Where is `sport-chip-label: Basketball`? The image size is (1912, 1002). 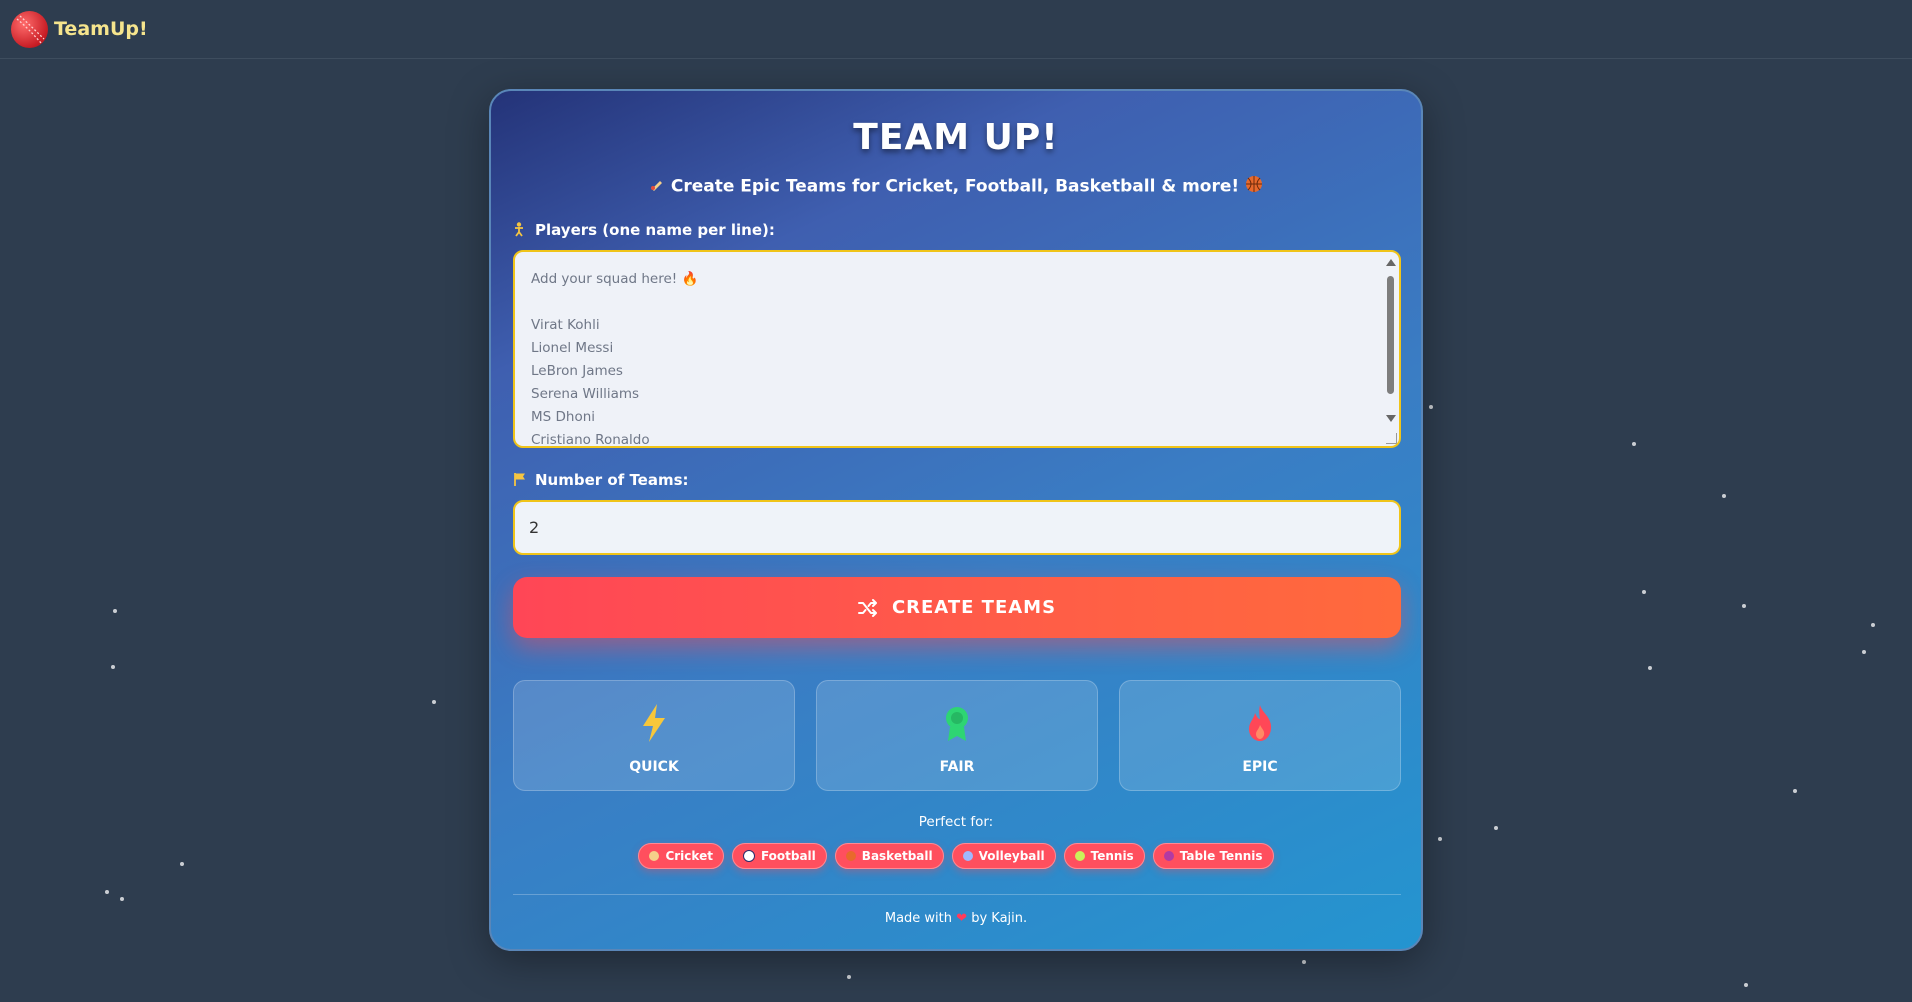 sport-chip-label: Basketball is located at coordinates (897, 856).